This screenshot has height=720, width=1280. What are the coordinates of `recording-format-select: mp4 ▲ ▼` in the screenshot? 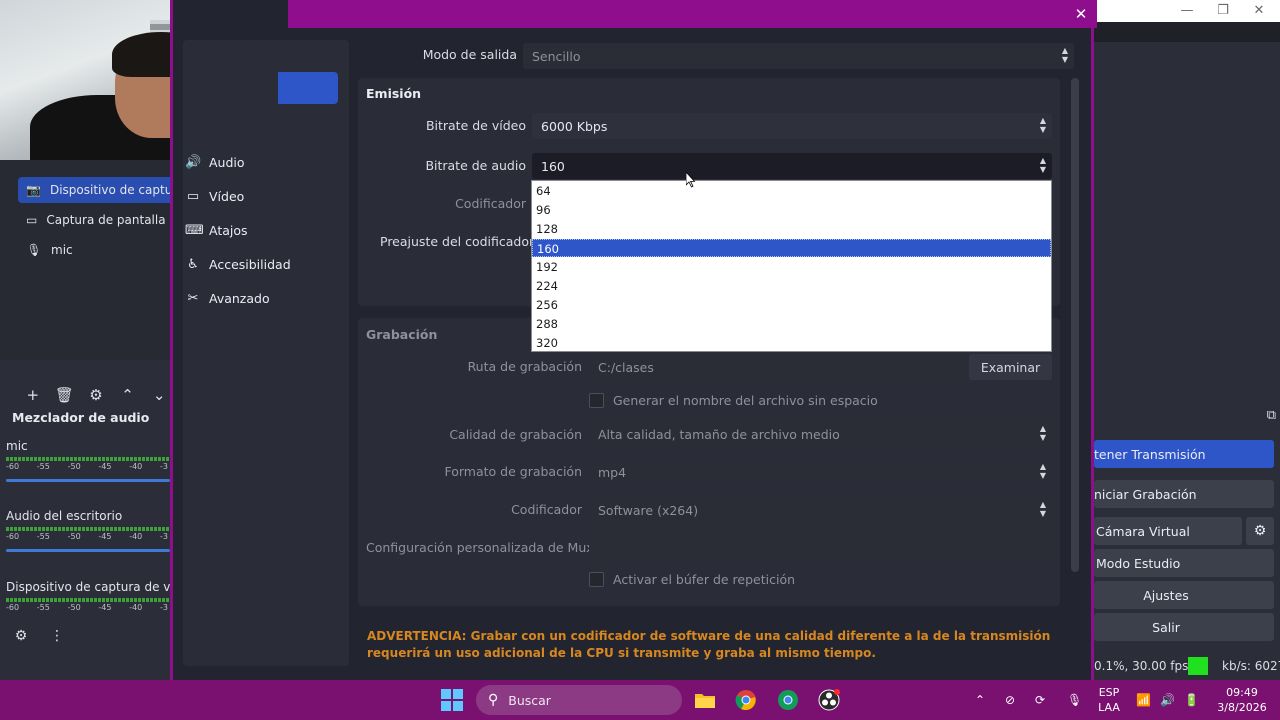 It's located at (820, 472).